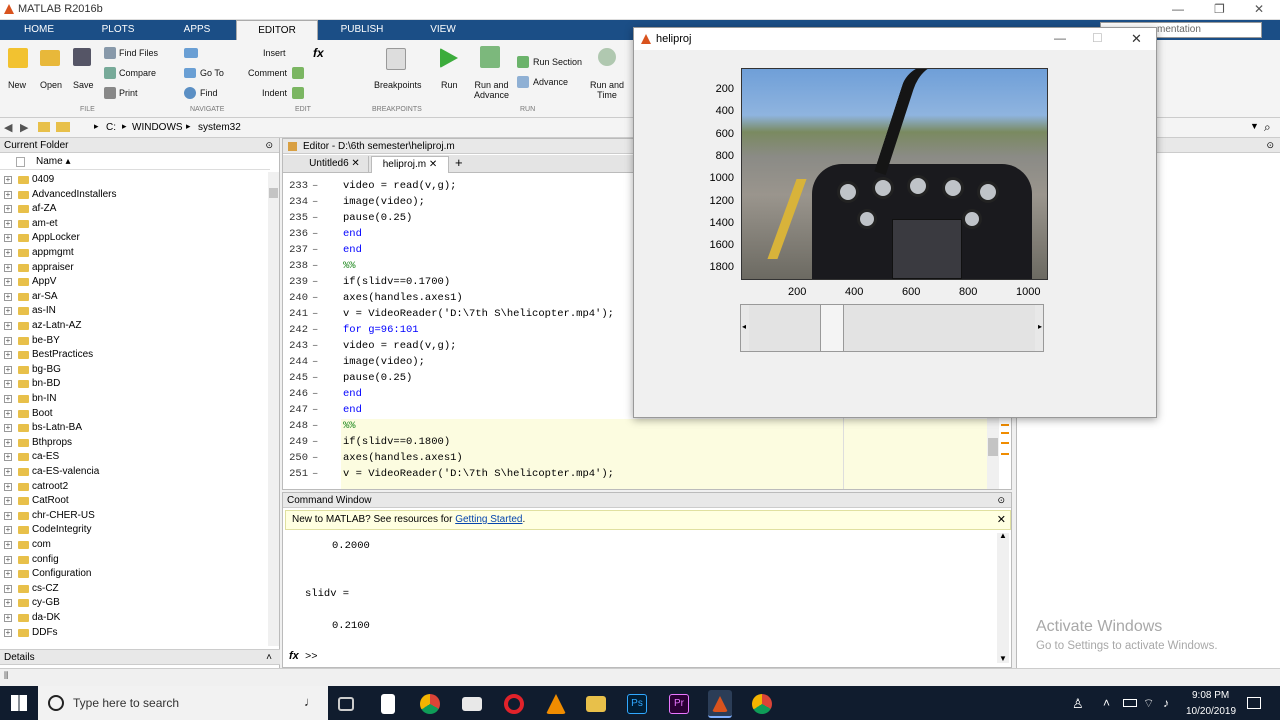 This screenshot has height=720, width=1280. What do you see at coordinates (134, 618) in the screenshot?
I see `folder-item: + da-DK` at bounding box center [134, 618].